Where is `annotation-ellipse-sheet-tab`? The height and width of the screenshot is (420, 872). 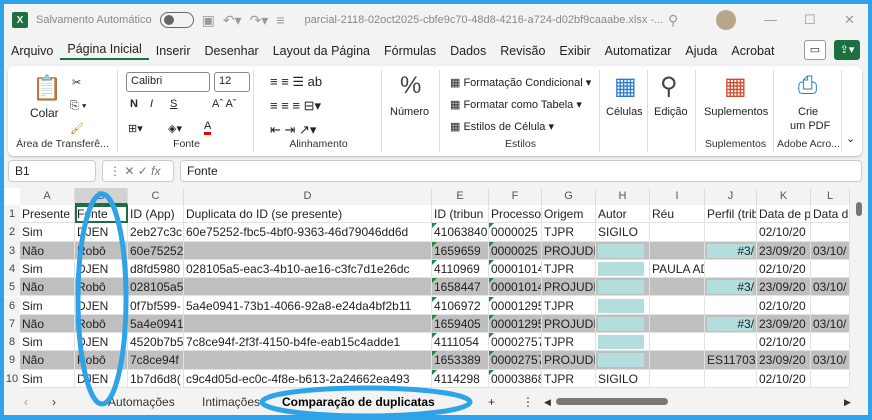
annotation-ellipse-sheet-tab is located at coordinates (366, 402).